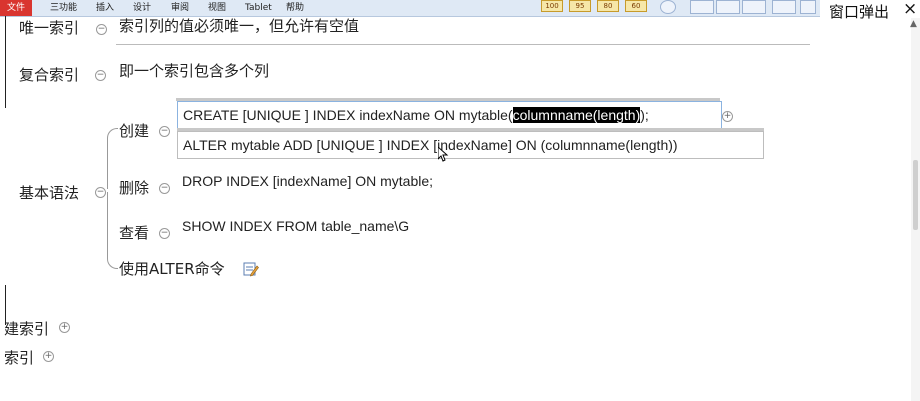 Image resolution: width=920 pixels, height=401 pixels. Describe the element at coordinates (644, 115) in the screenshot. I see `create-code-post: );` at that location.